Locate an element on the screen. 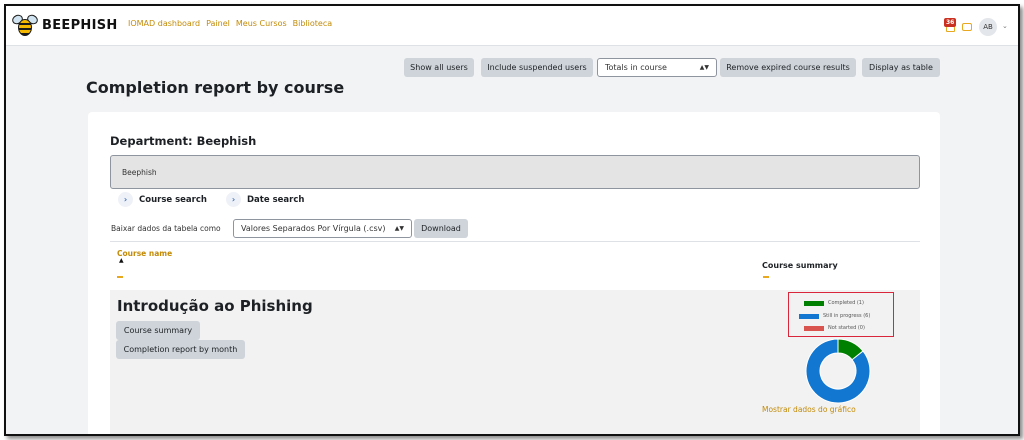 The height and width of the screenshot is (440, 1024). totals-select-value: Totals in course is located at coordinates (636, 67).